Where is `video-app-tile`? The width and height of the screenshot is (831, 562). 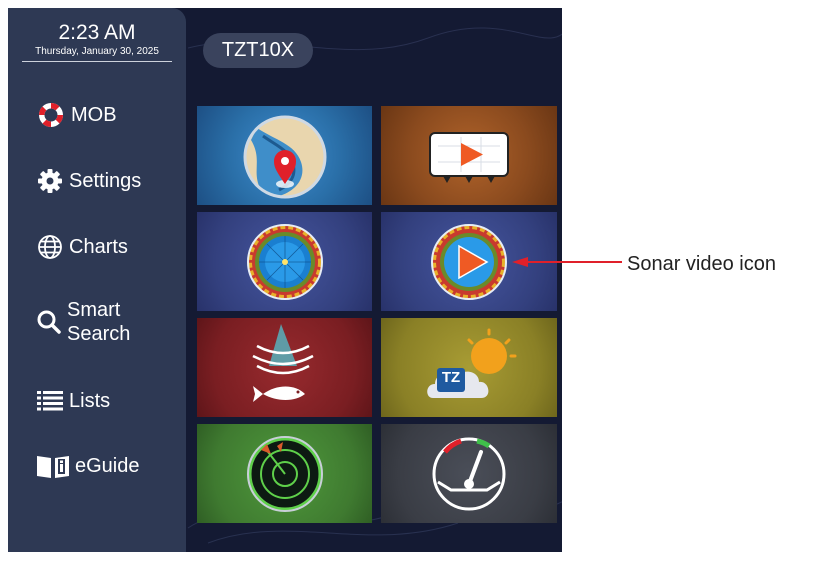
video-app-tile is located at coordinates (469, 155).